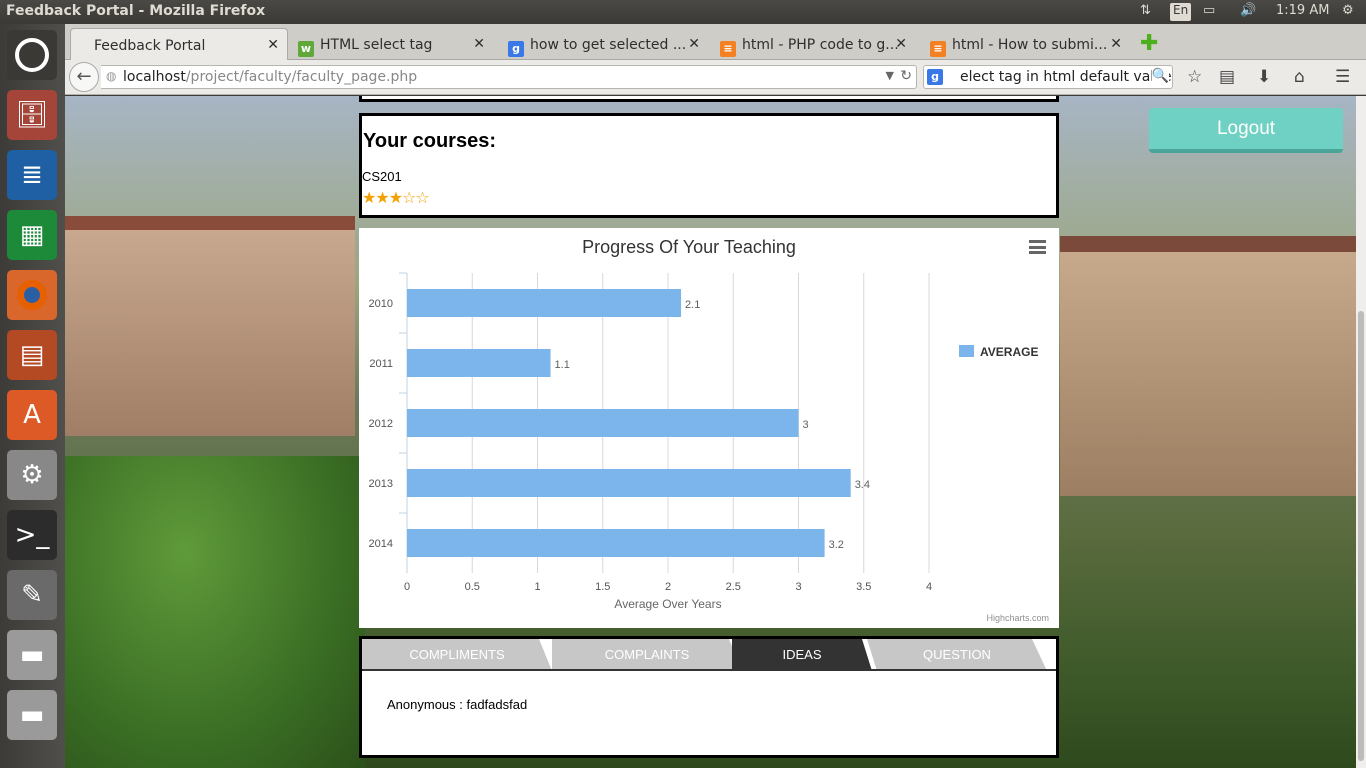  What do you see at coordinates (616, 543) in the screenshot?
I see `bar-2014` at bounding box center [616, 543].